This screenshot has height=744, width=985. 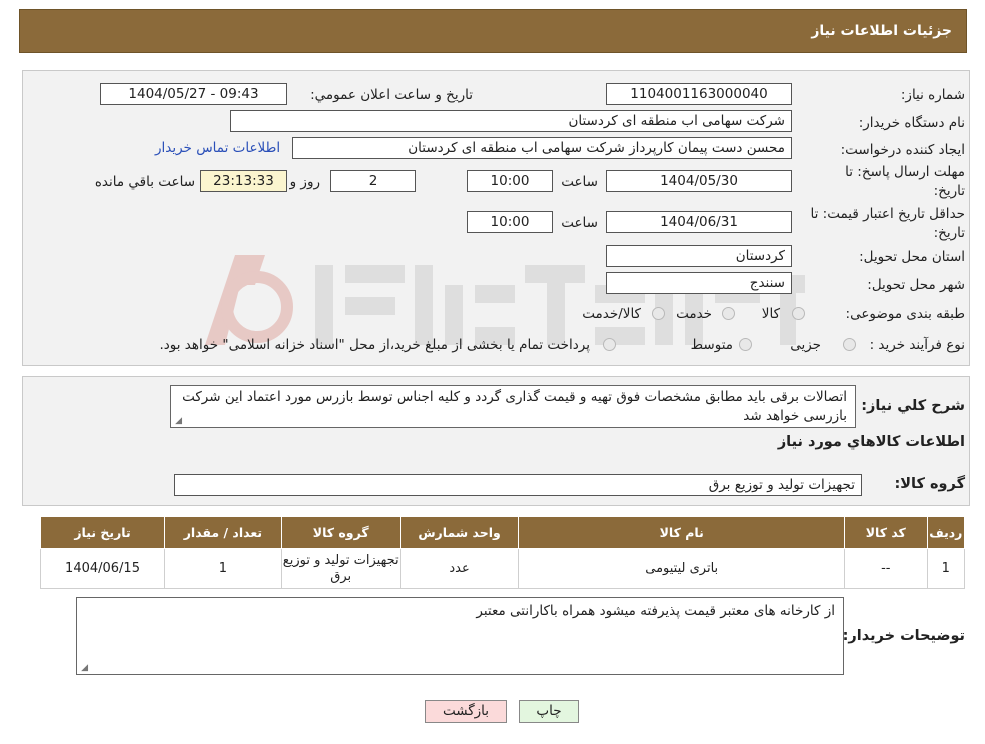 What do you see at coordinates (699, 181) in the screenshot?
I see `deadline-date-field: 1404/05/30` at bounding box center [699, 181].